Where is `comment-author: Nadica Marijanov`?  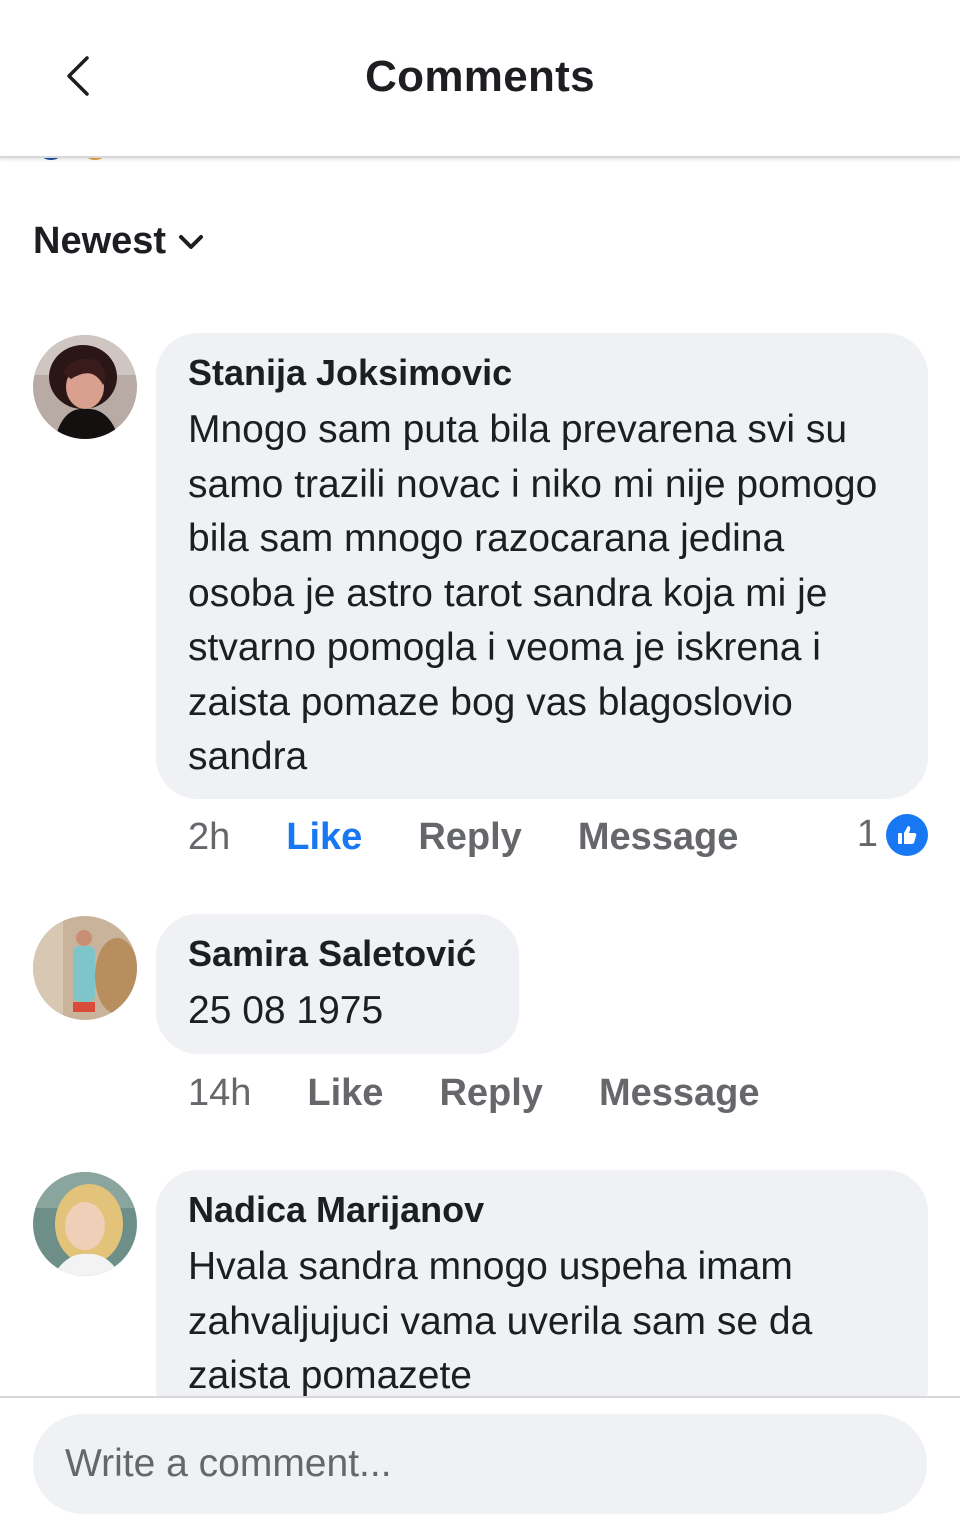
comment-author: Nadica Marijanov is located at coordinates (542, 1210).